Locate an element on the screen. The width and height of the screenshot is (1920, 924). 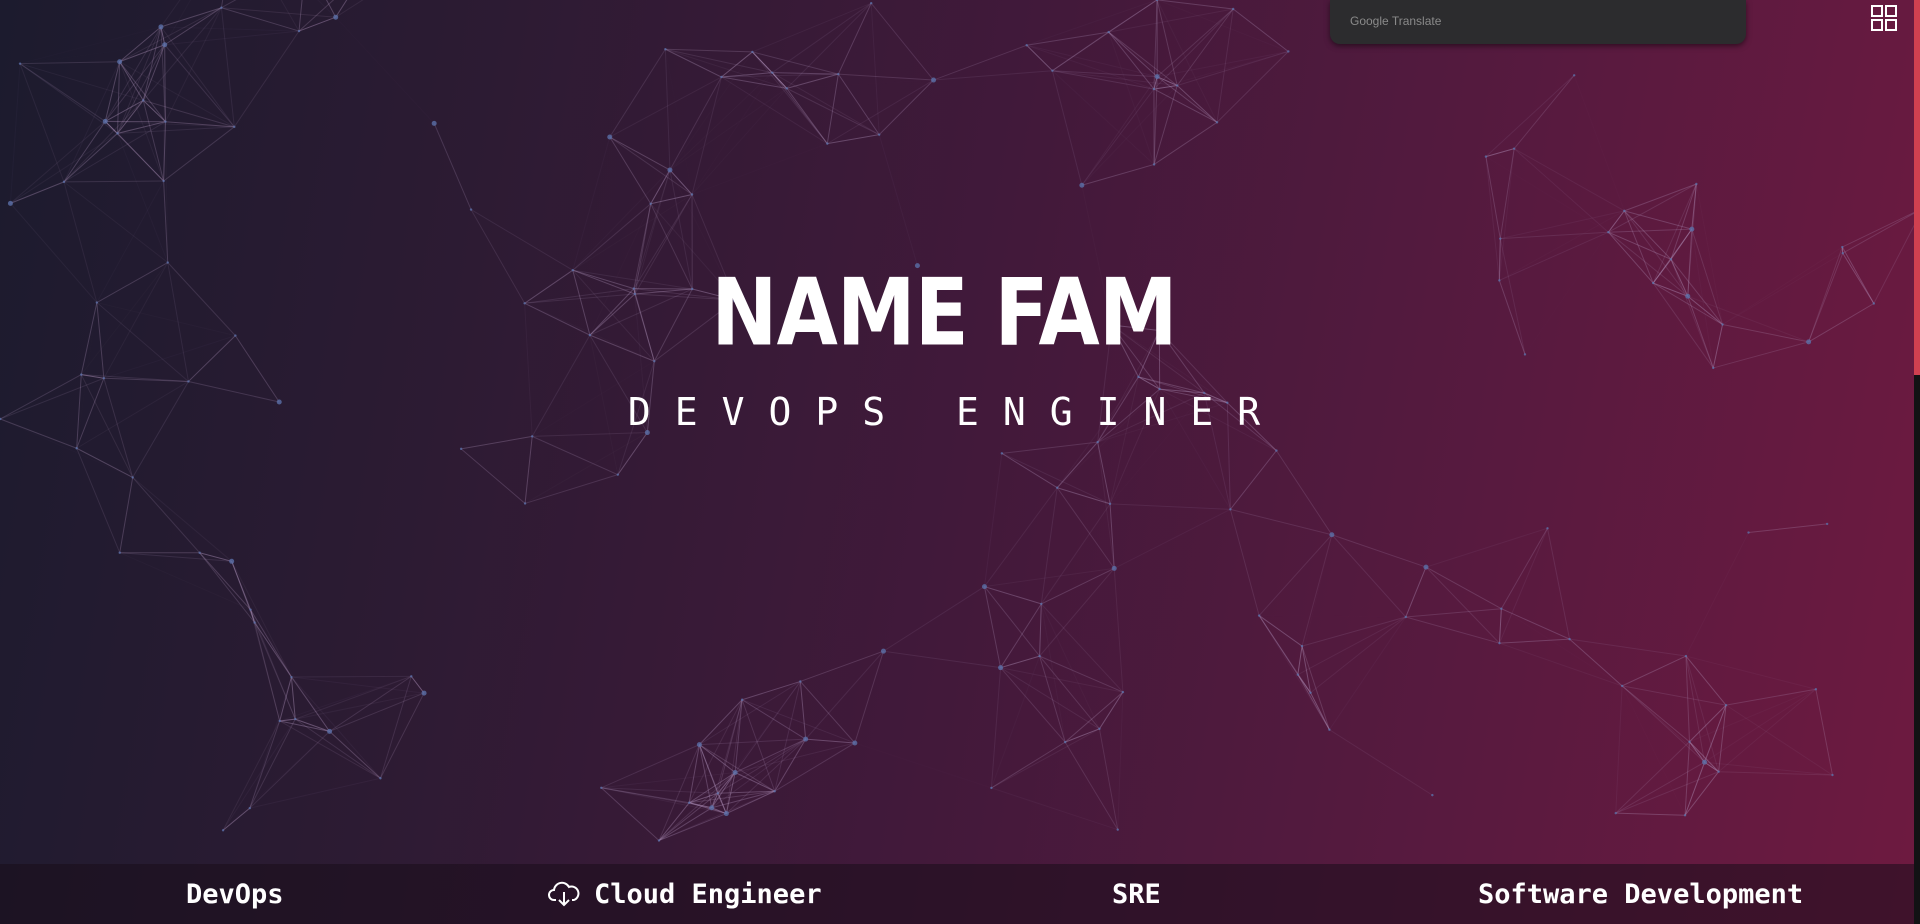
hero-role: DEVOPS ENGINER is located at coordinates (956, 412).